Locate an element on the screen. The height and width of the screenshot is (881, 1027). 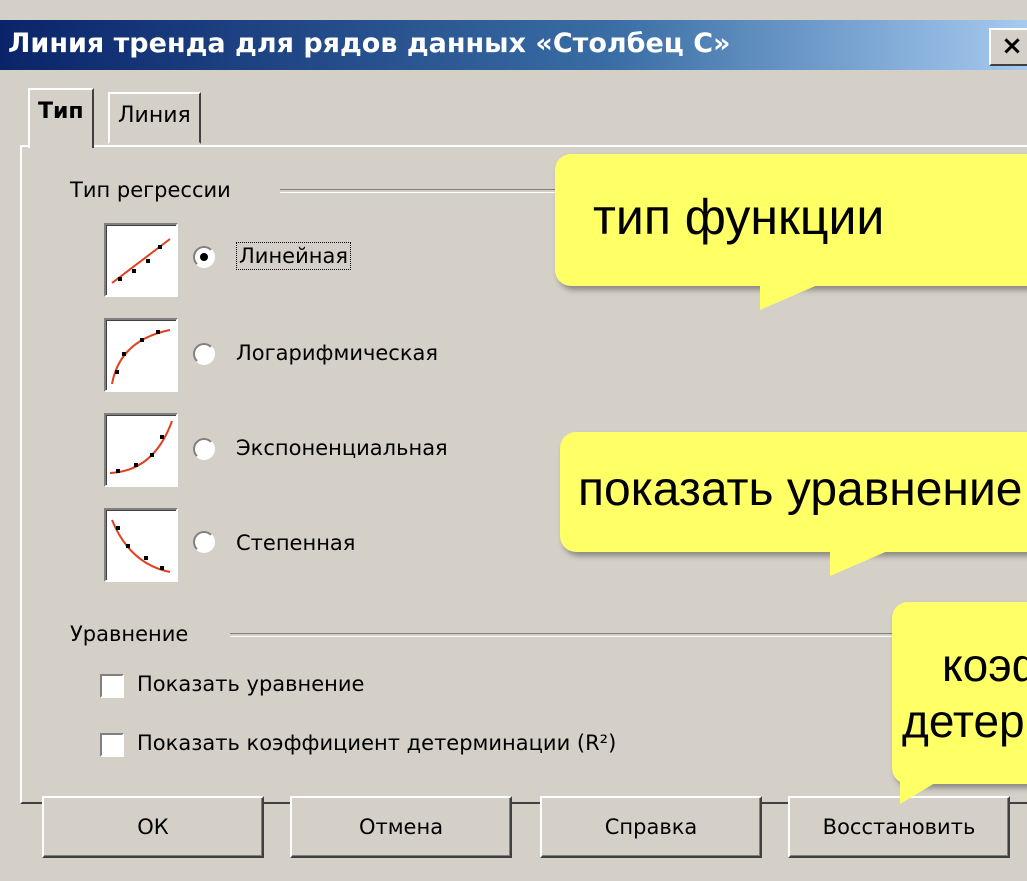
radio-power is located at coordinates (204, 542).